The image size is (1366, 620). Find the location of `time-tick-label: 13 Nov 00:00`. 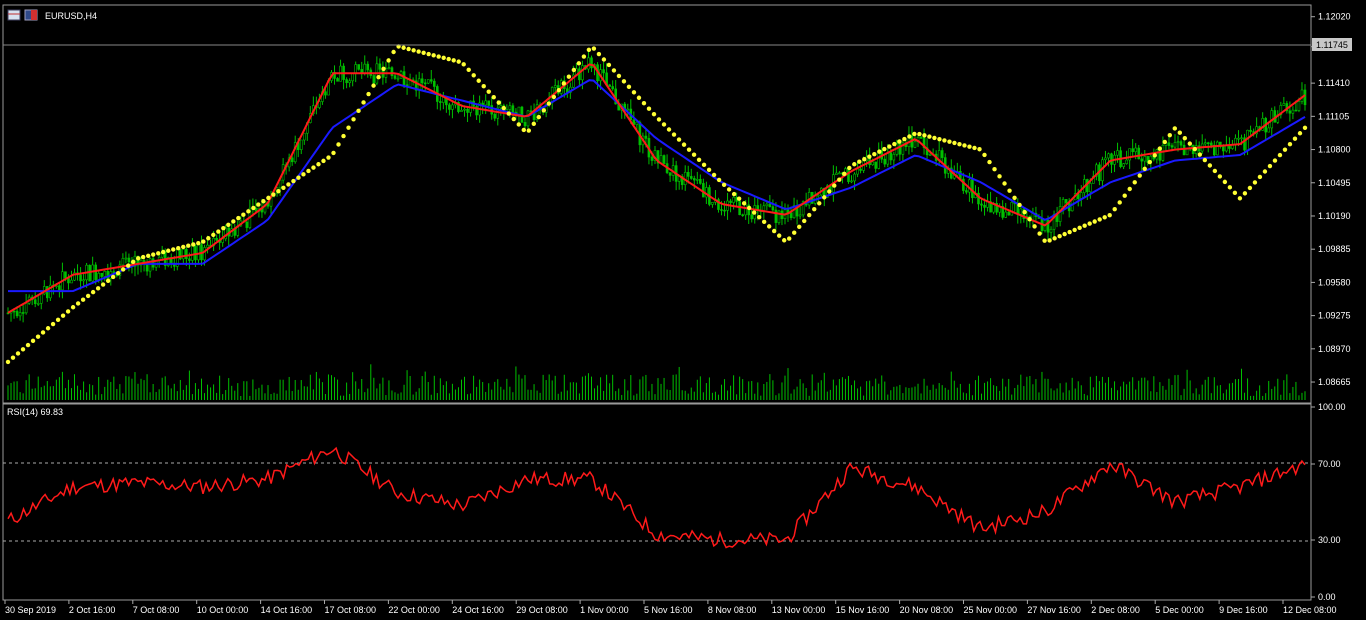

time-tick-label: 13 Nov 00:00 is located at coordinates (799, 610).